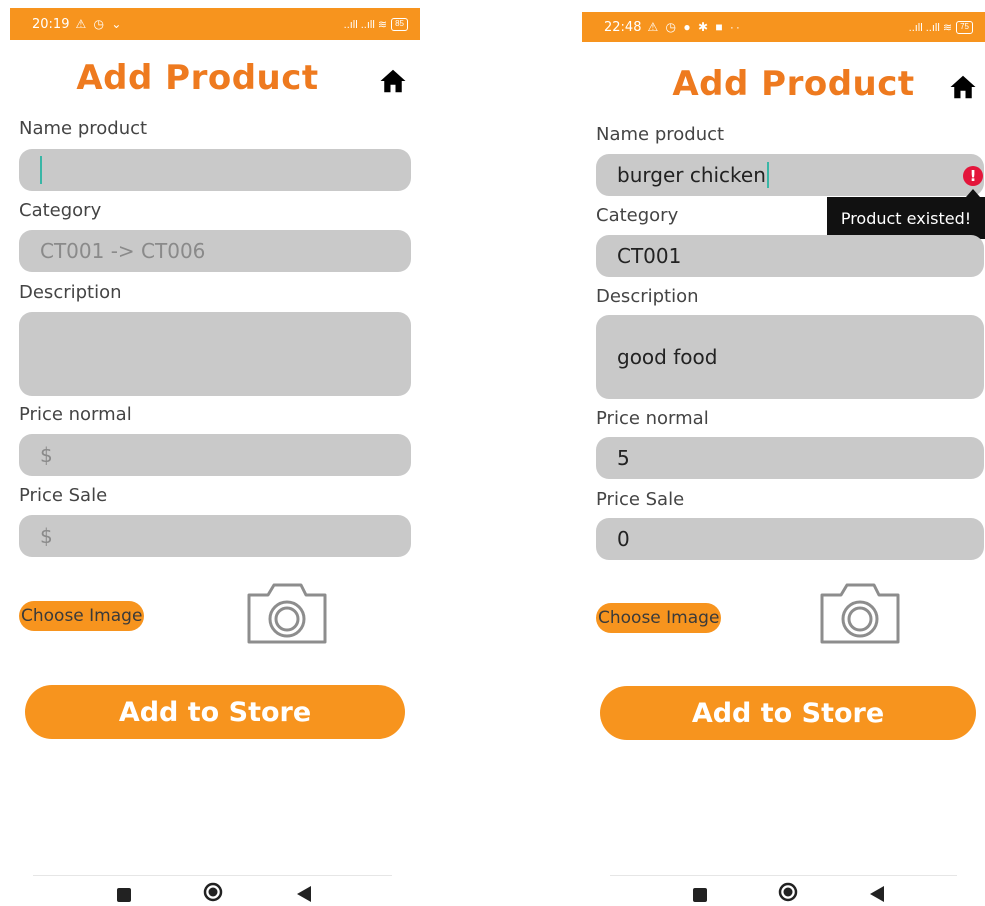  What do you see at coordinates (783, 27) in the screenshot?
I see `status-bar: 22:48 ⚠ ◷ ● ✱ ■ ·· ..ıll ..ıll ≋ 75` at bounding box center [783, 27].